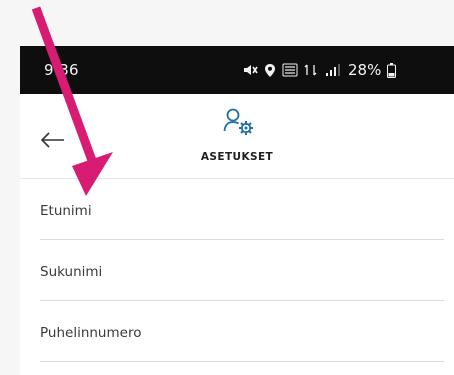 The width and height of the screenshot is (454, 375). I want to click on battery-icon, so click(392, 70).